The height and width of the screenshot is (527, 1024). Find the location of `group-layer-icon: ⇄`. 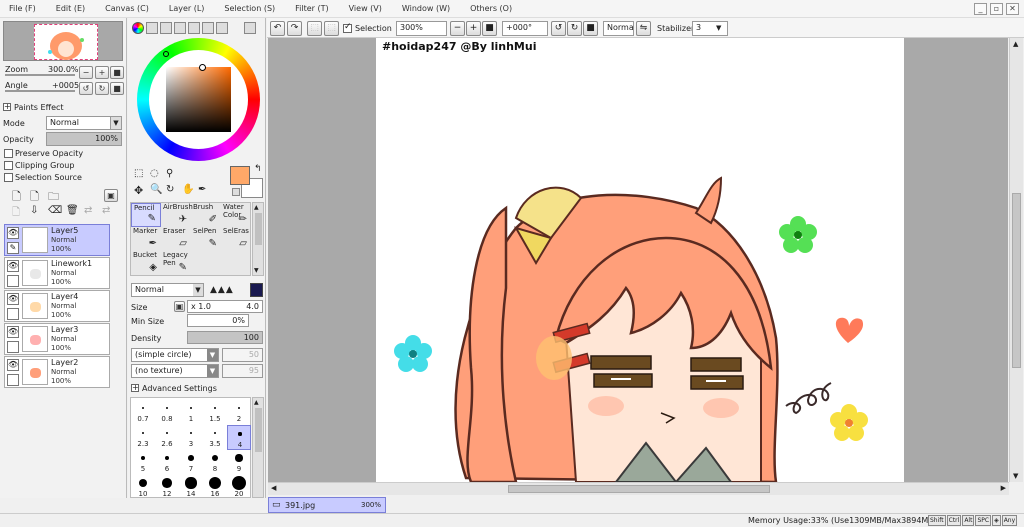

group-layer-icon: ⇄ is located at coordinates (106, 210).